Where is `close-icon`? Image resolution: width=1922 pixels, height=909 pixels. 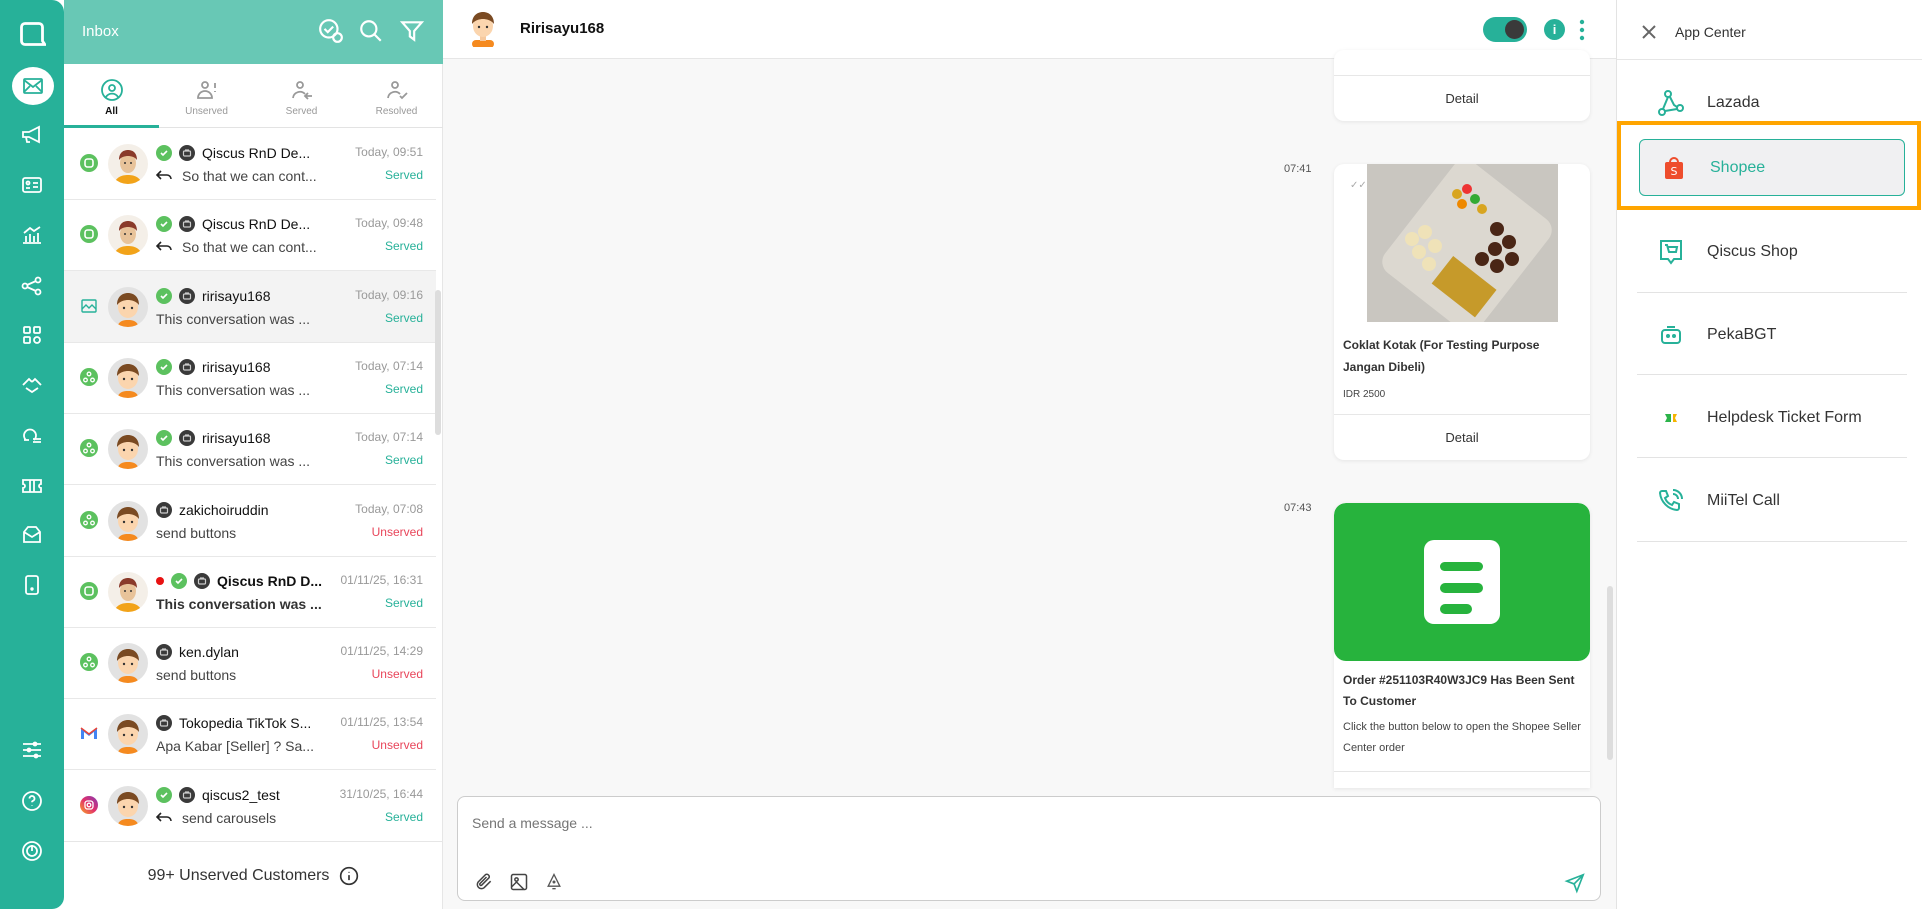
close-icon is located at coordinates (1649, 32).